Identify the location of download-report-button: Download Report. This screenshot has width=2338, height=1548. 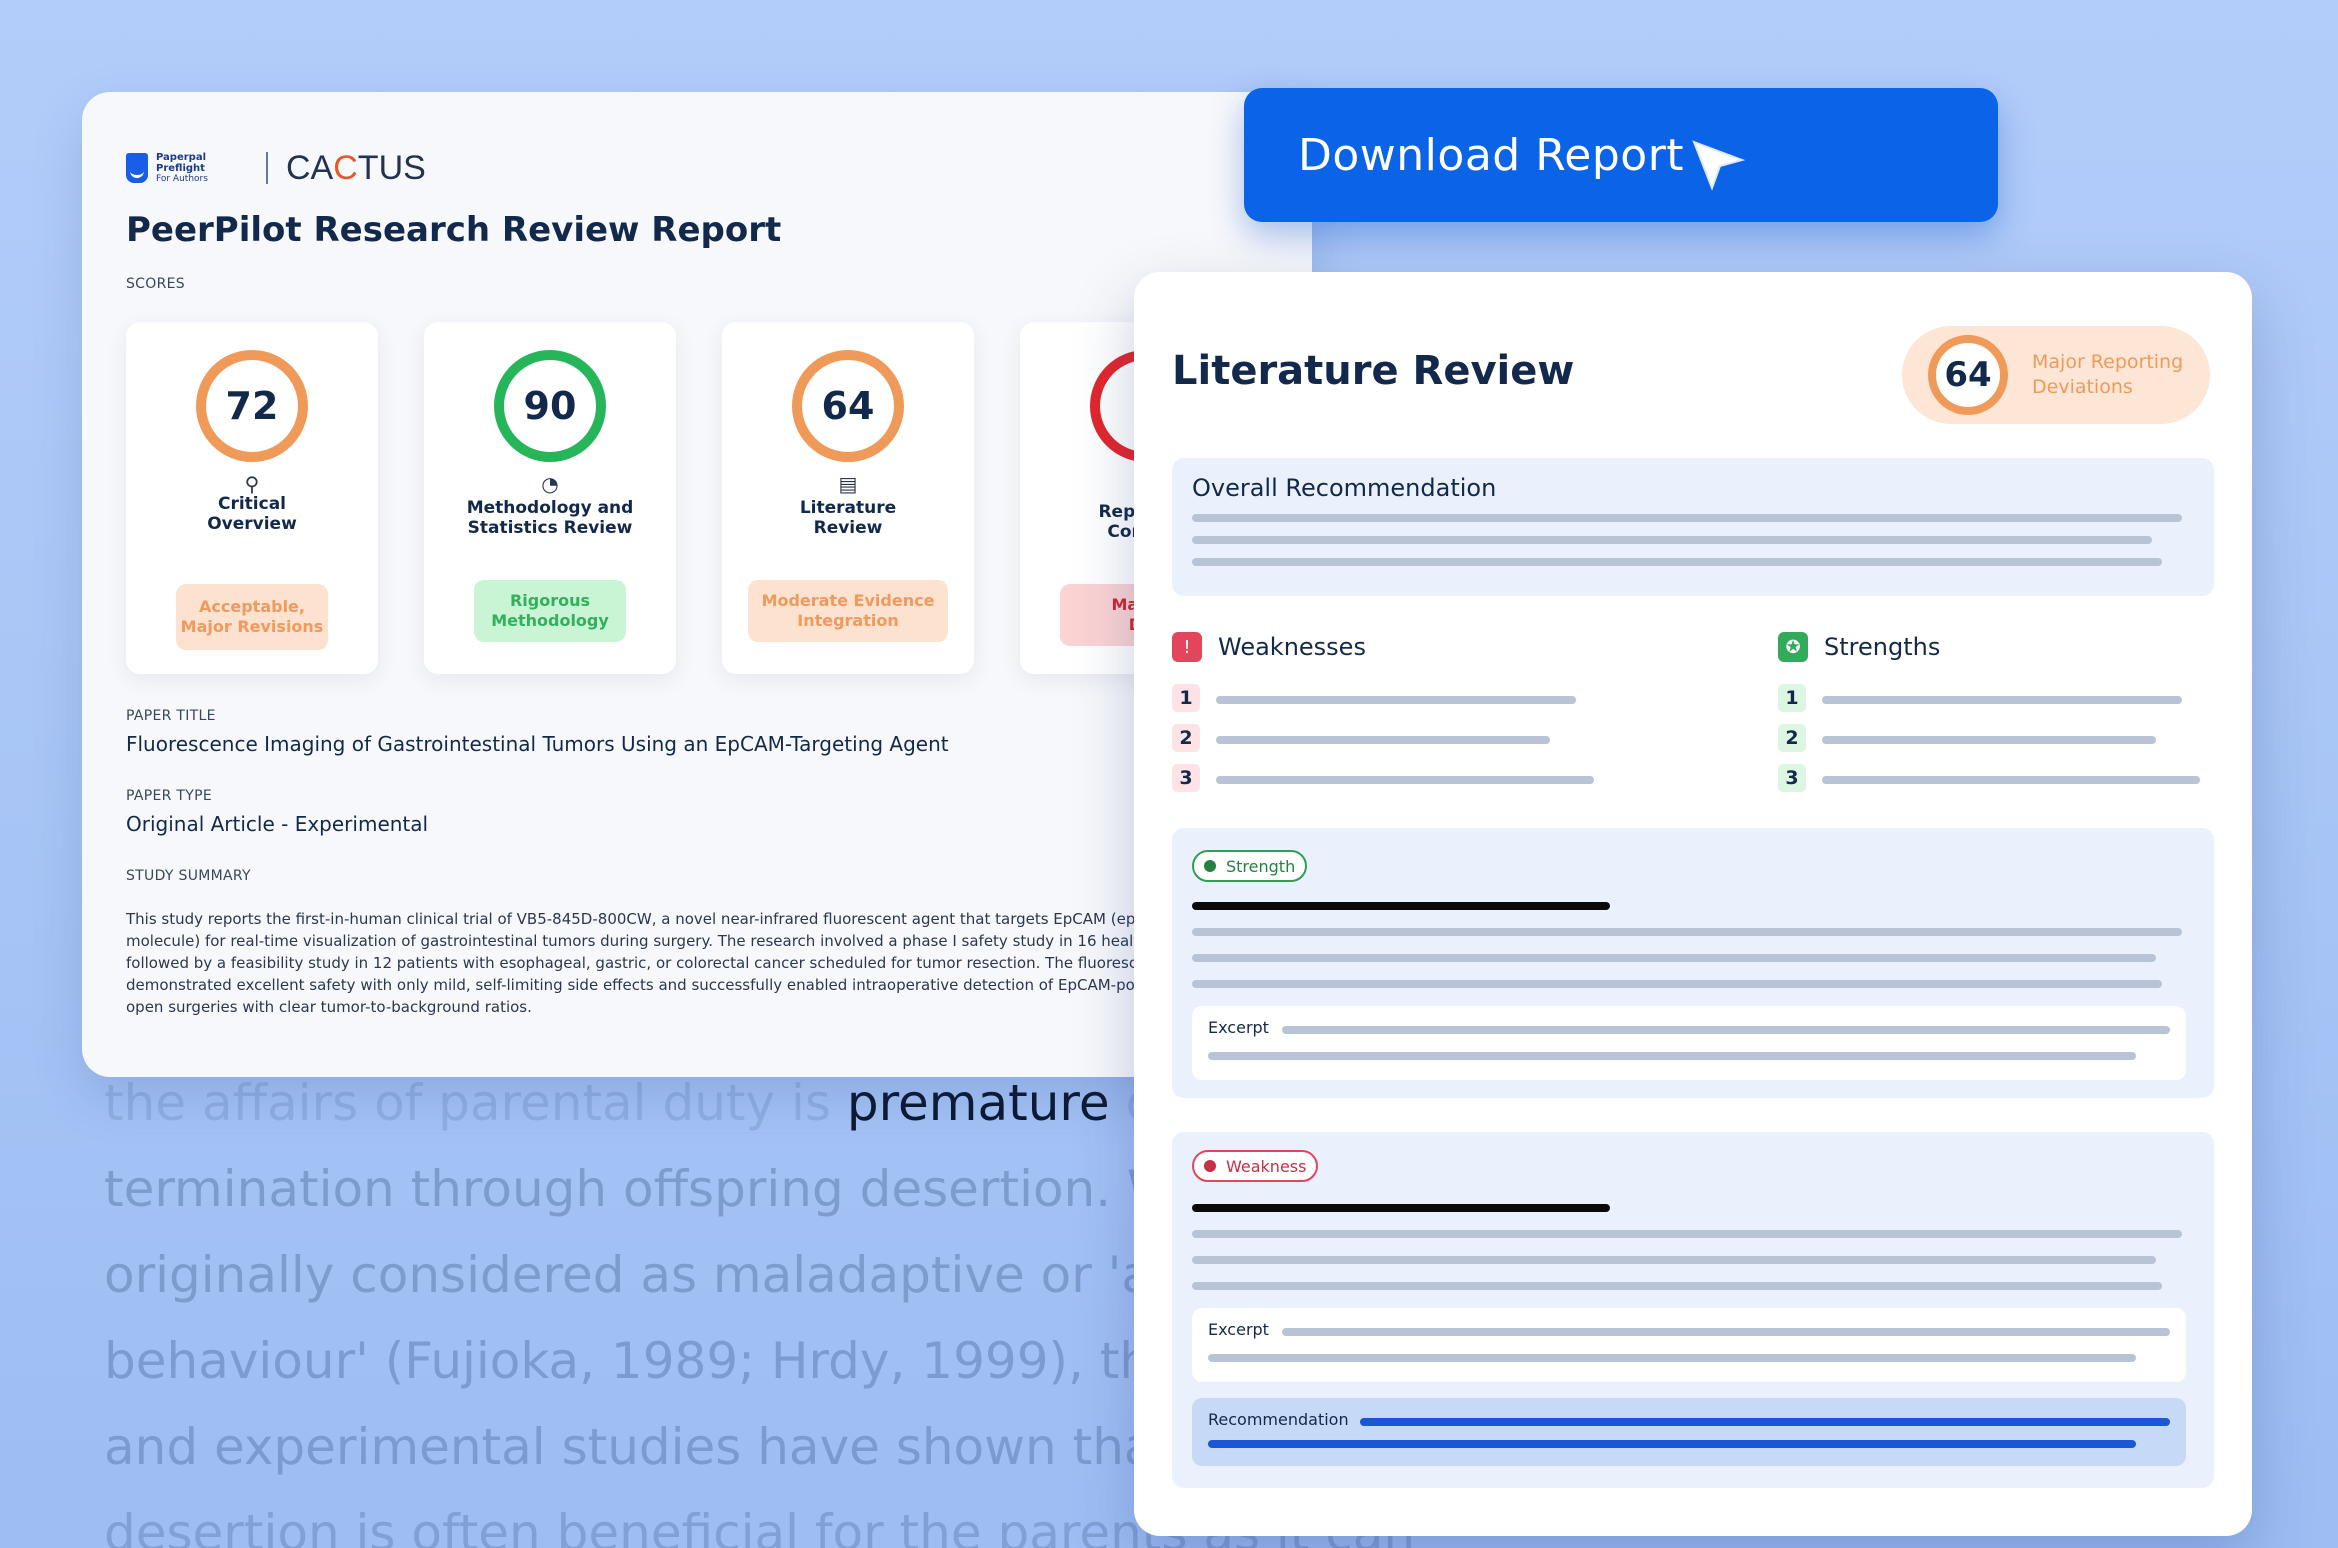
(1621, 155).